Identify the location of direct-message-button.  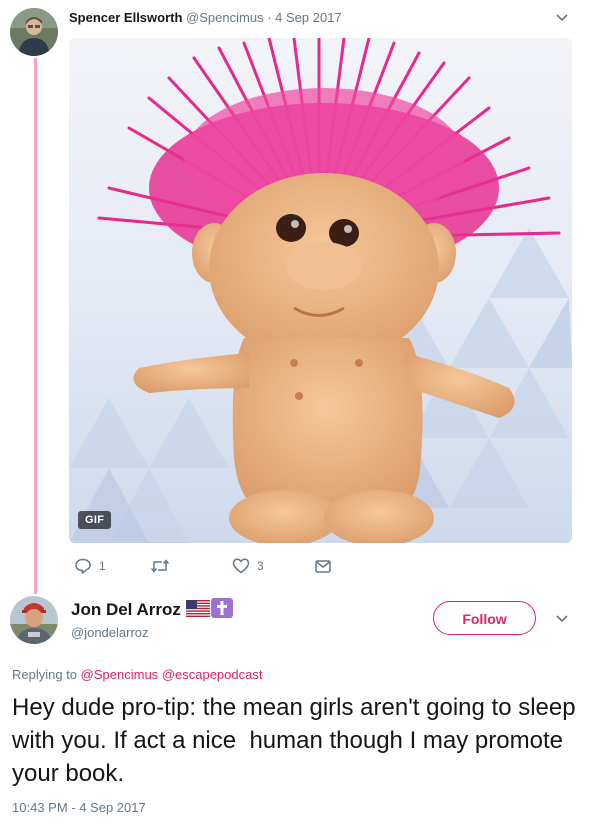
(323, 566).